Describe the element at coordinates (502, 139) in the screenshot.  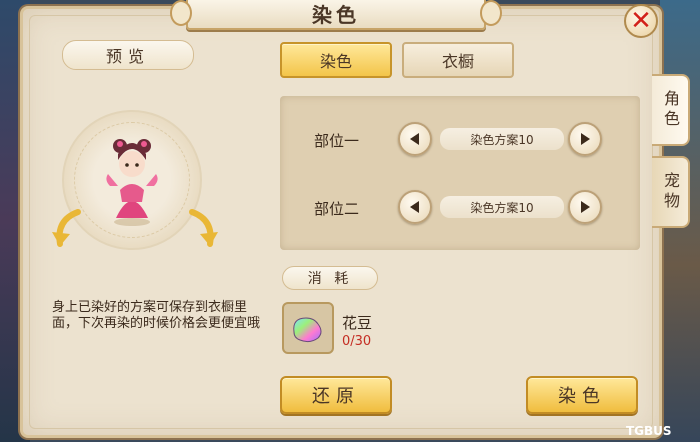
I see `part1-scheme-value: 染色方案10` at that location.